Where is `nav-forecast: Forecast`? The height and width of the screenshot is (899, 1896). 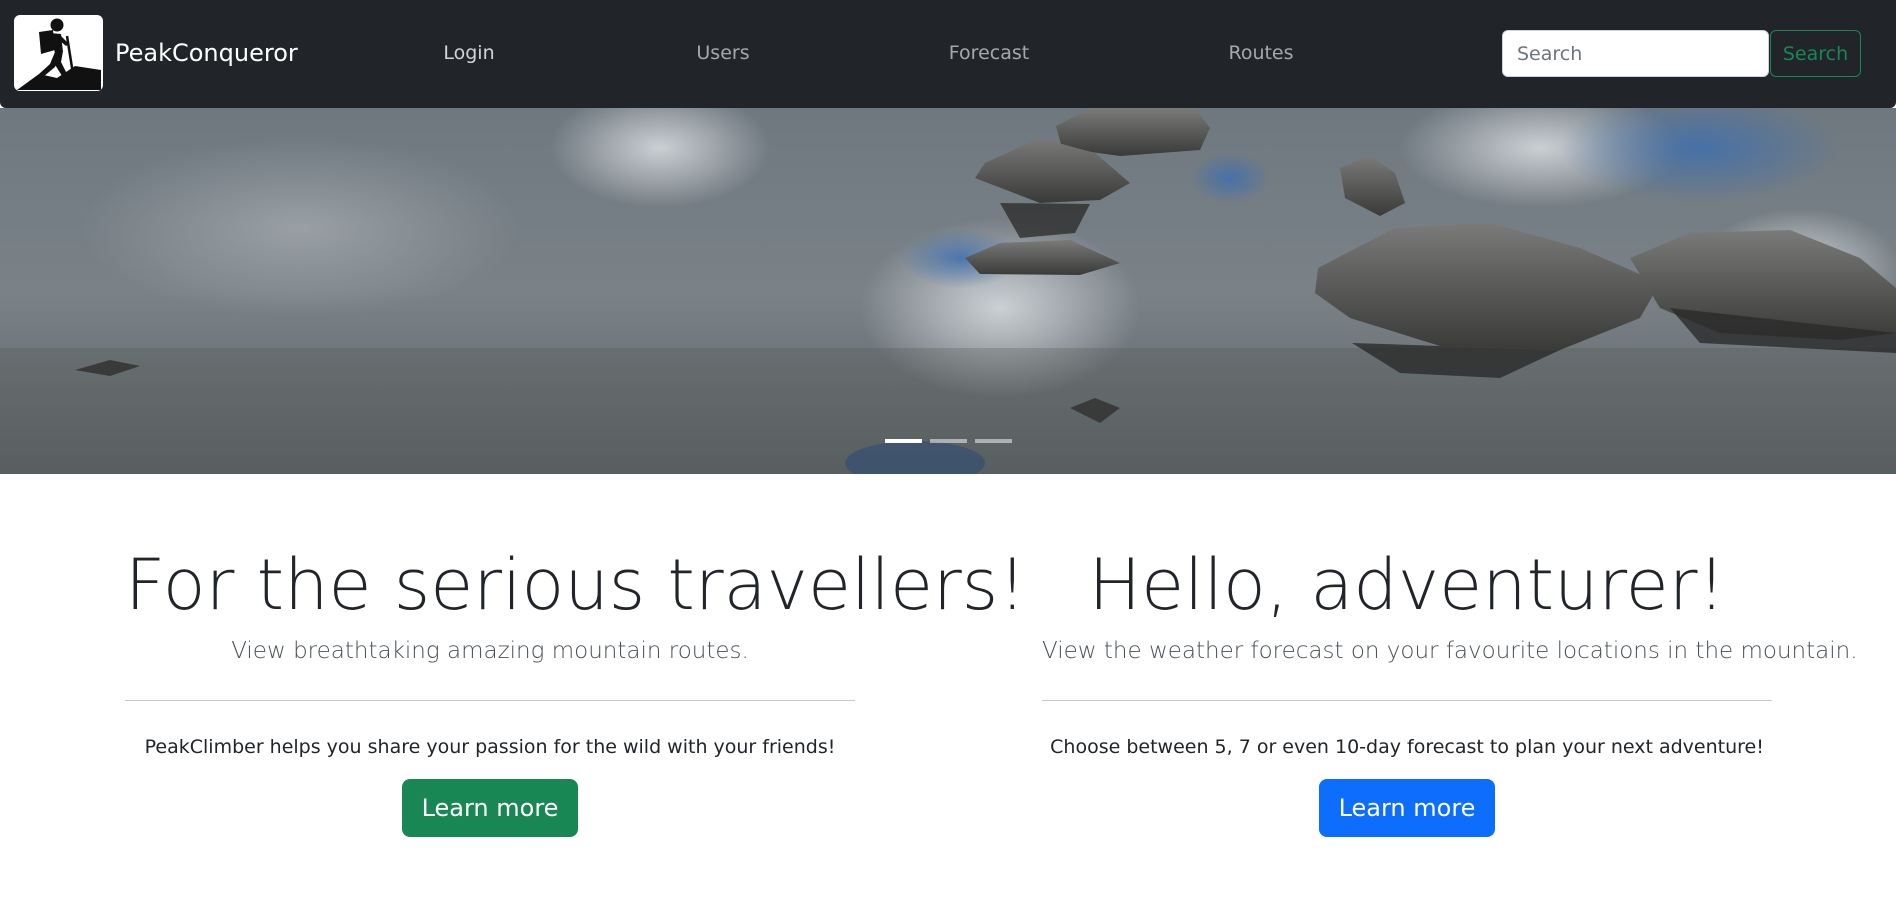
nav-forecast: Forecast is located at coordinates (989, 53).